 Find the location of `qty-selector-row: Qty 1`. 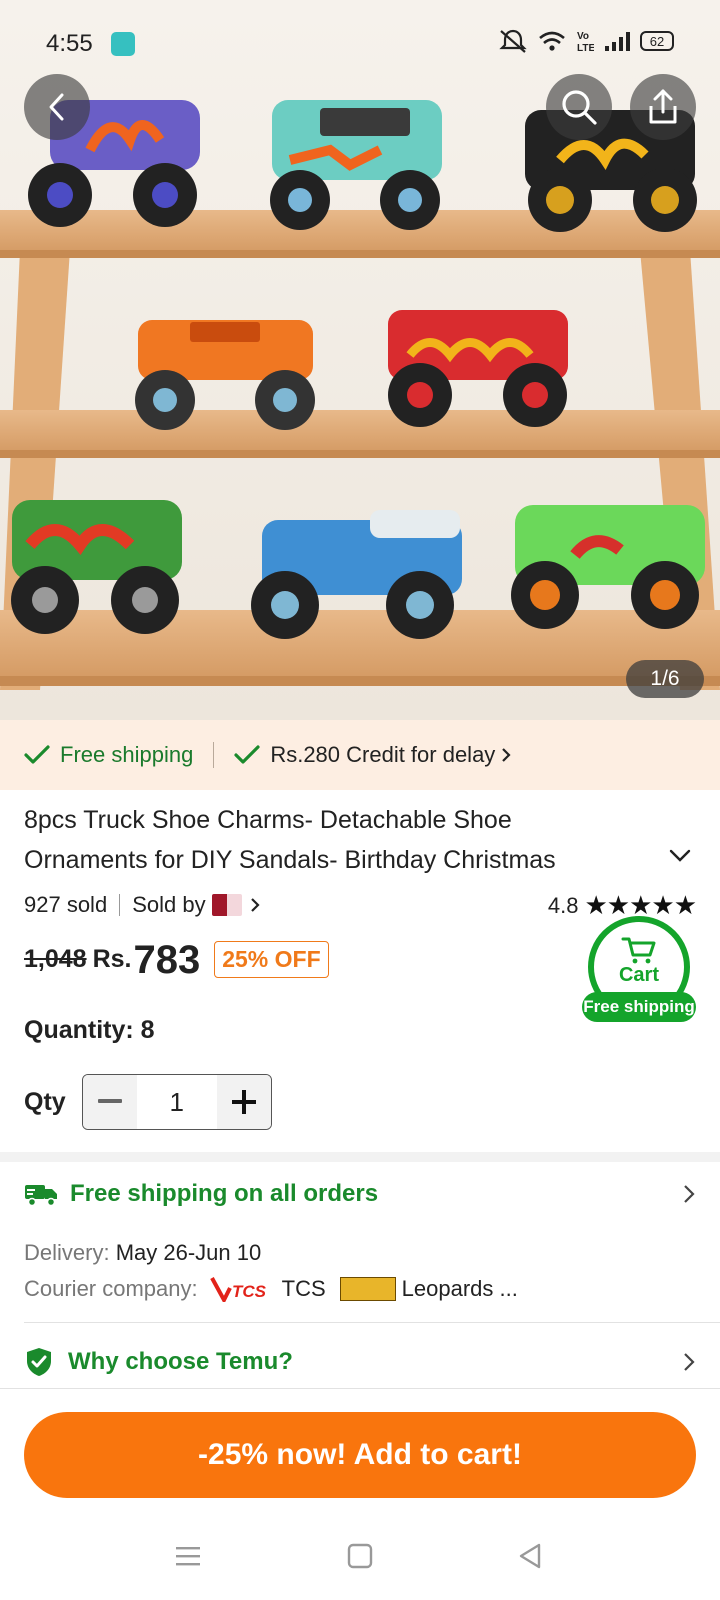

qty-selector-row: Qty 1 is located at coordinates (148, 1102).